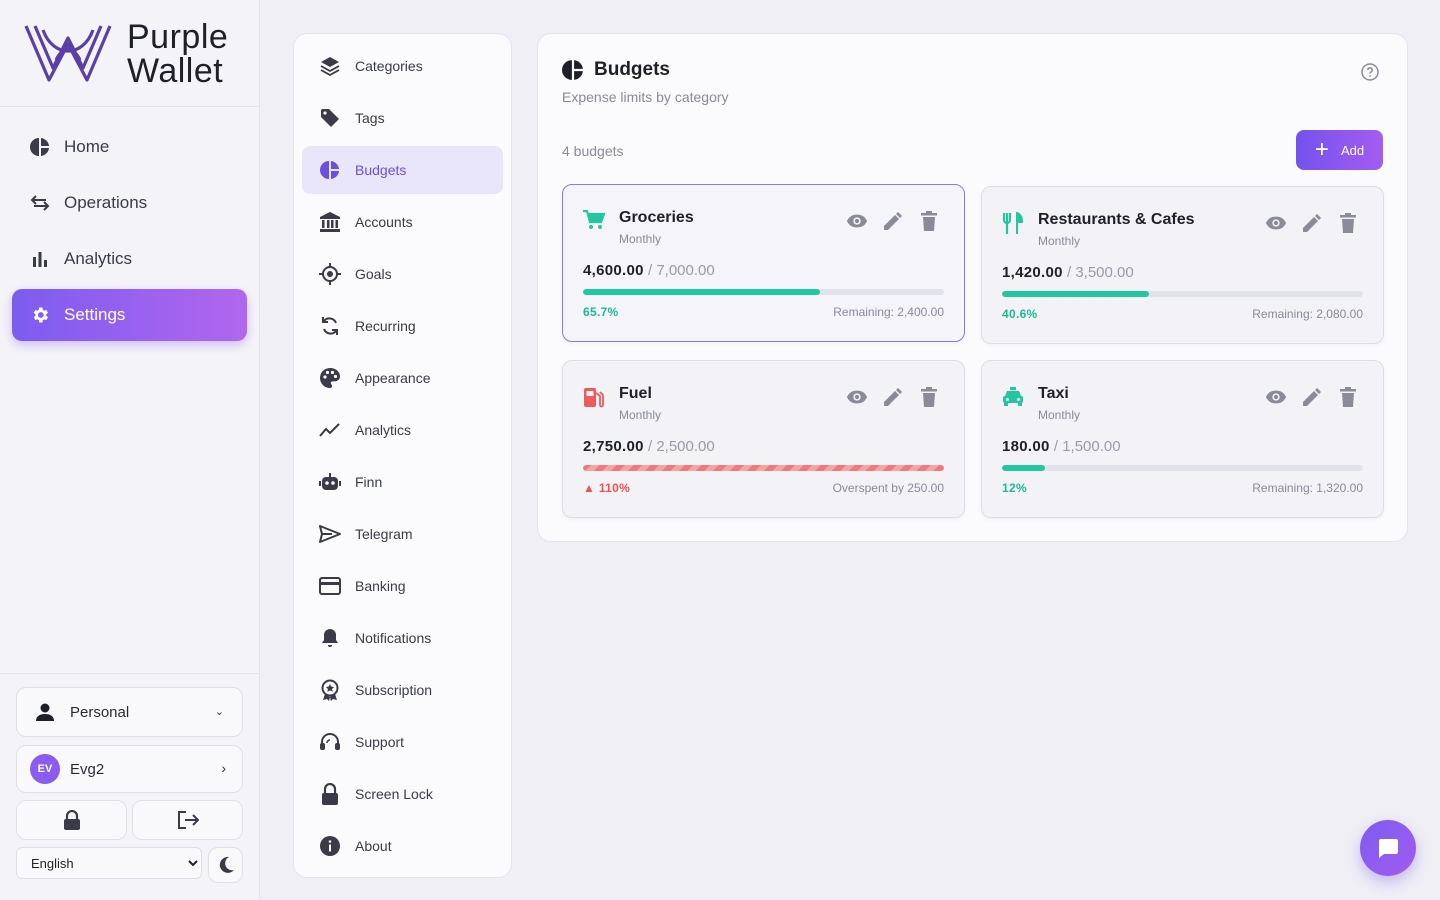  I want to click on cart-icon, so click(594, 222).